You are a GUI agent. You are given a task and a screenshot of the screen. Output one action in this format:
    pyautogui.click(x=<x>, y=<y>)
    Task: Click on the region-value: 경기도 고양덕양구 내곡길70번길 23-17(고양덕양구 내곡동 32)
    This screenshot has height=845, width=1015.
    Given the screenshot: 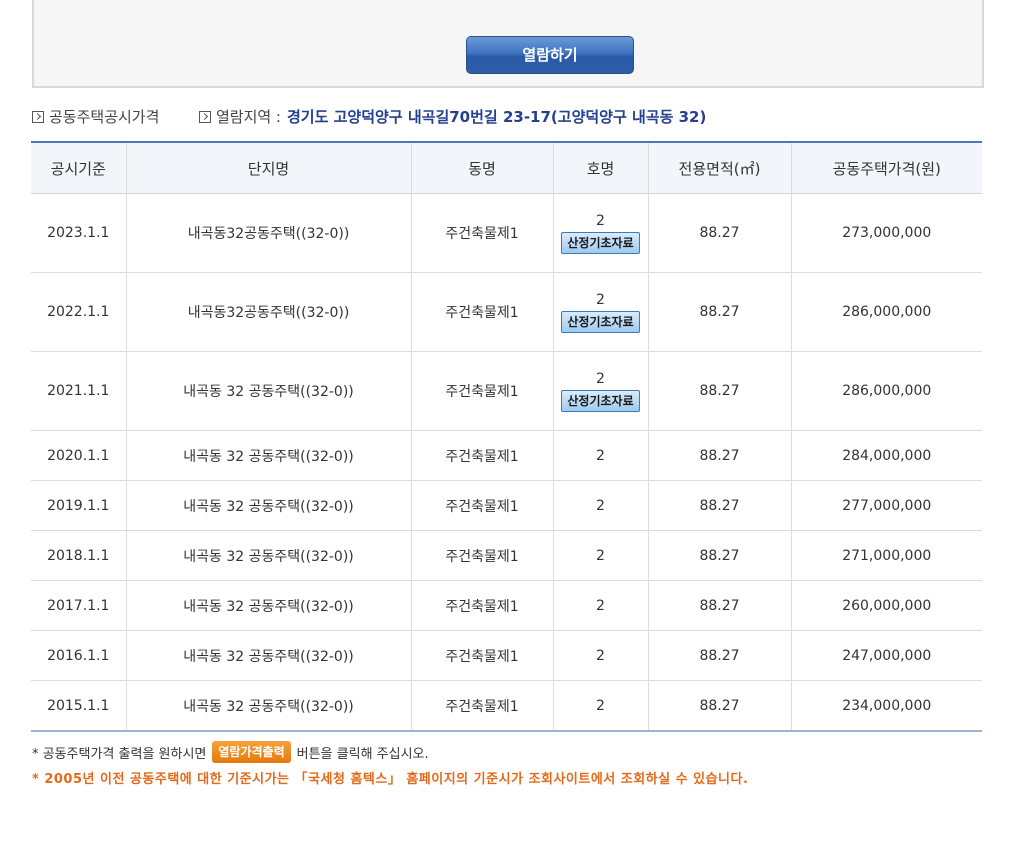 What is the action you would take?
    pyautogui.click(x=497, y=117)
    